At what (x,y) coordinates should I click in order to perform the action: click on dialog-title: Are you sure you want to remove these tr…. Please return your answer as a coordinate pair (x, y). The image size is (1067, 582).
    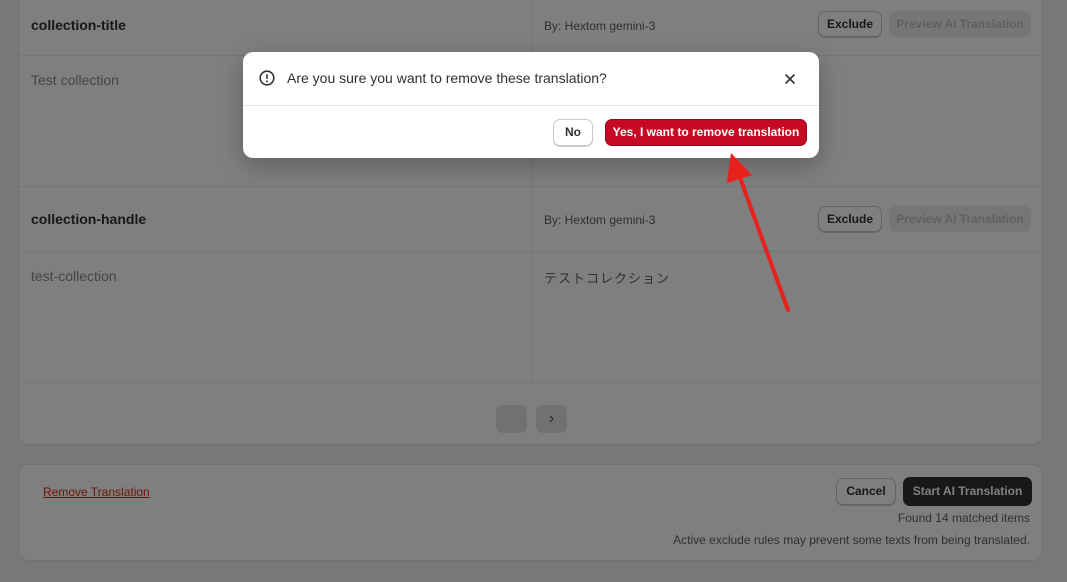
    Looking at the image, I should click on (447, 78).